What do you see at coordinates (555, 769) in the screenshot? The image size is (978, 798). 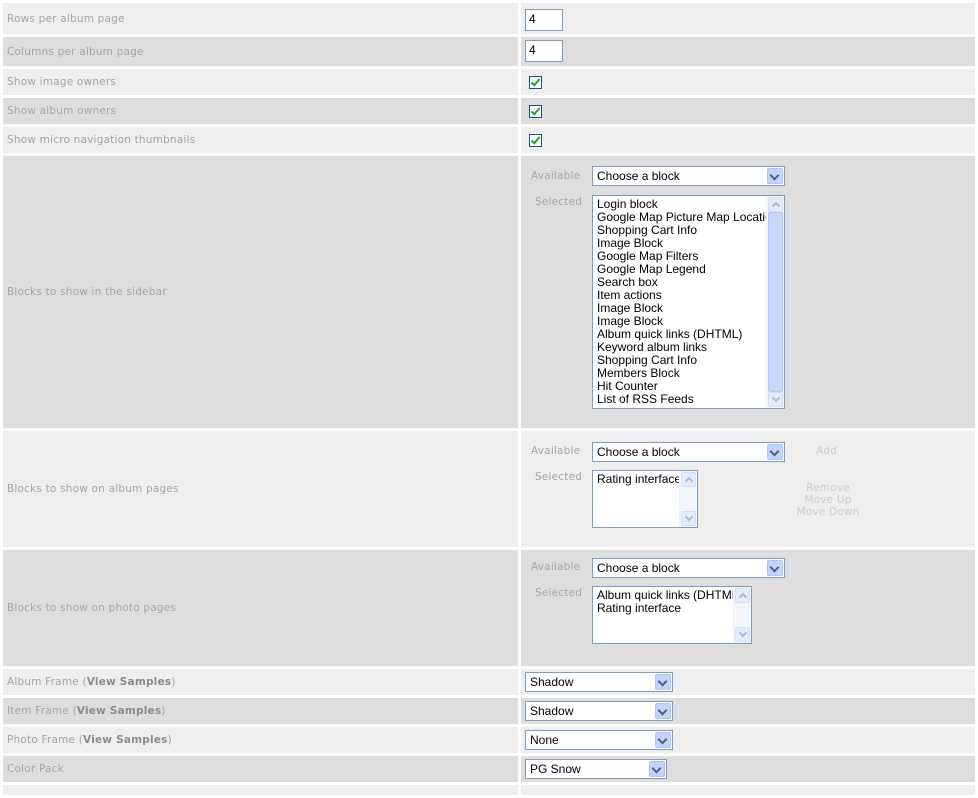 I see `select-value: PG Snow` at bounding box center [555, 769].